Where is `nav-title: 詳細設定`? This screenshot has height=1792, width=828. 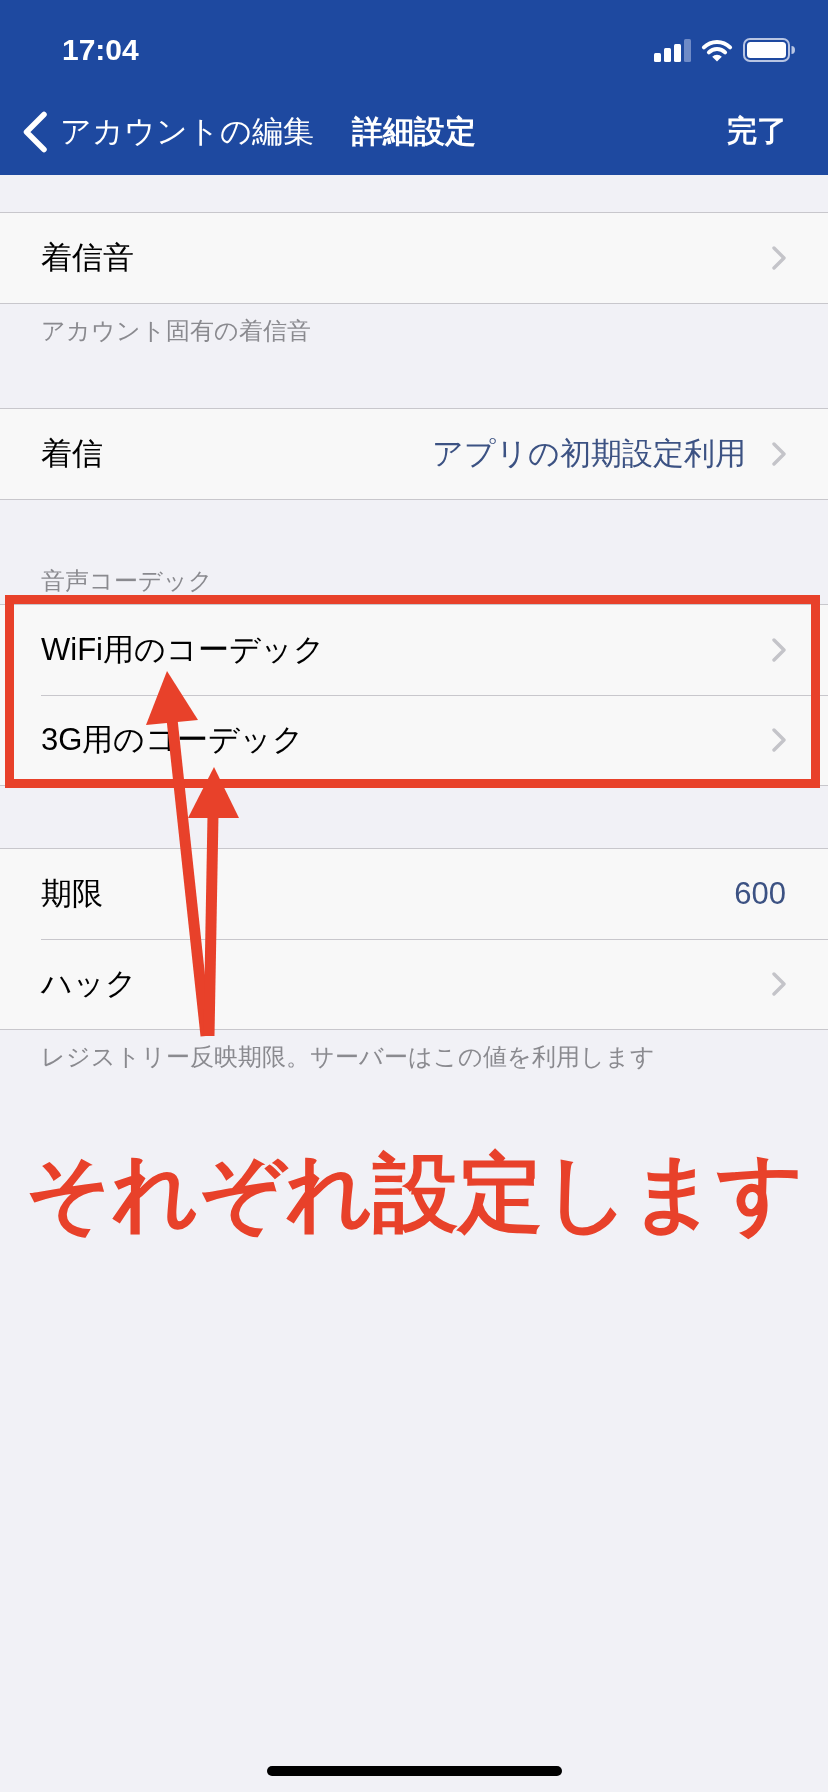
nav-title: 詳細設定 is located at coordinates (414, 131).